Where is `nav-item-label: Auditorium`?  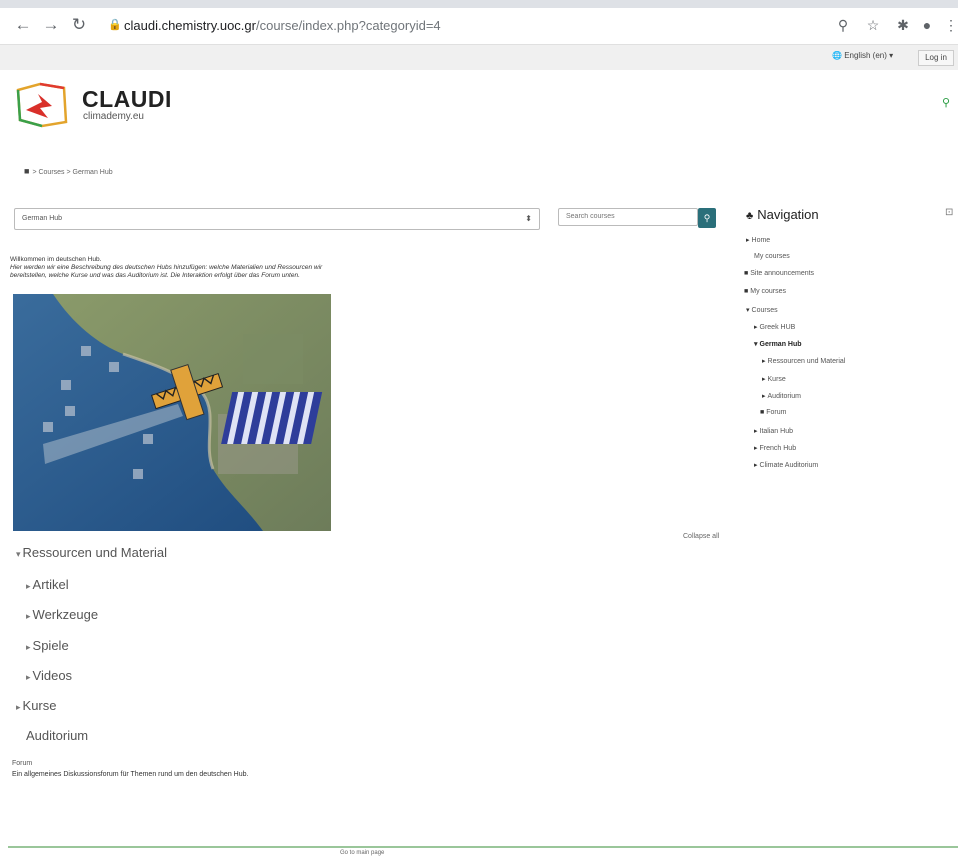 nav-item-label: Auditorium is located at coordinates (784, 396).